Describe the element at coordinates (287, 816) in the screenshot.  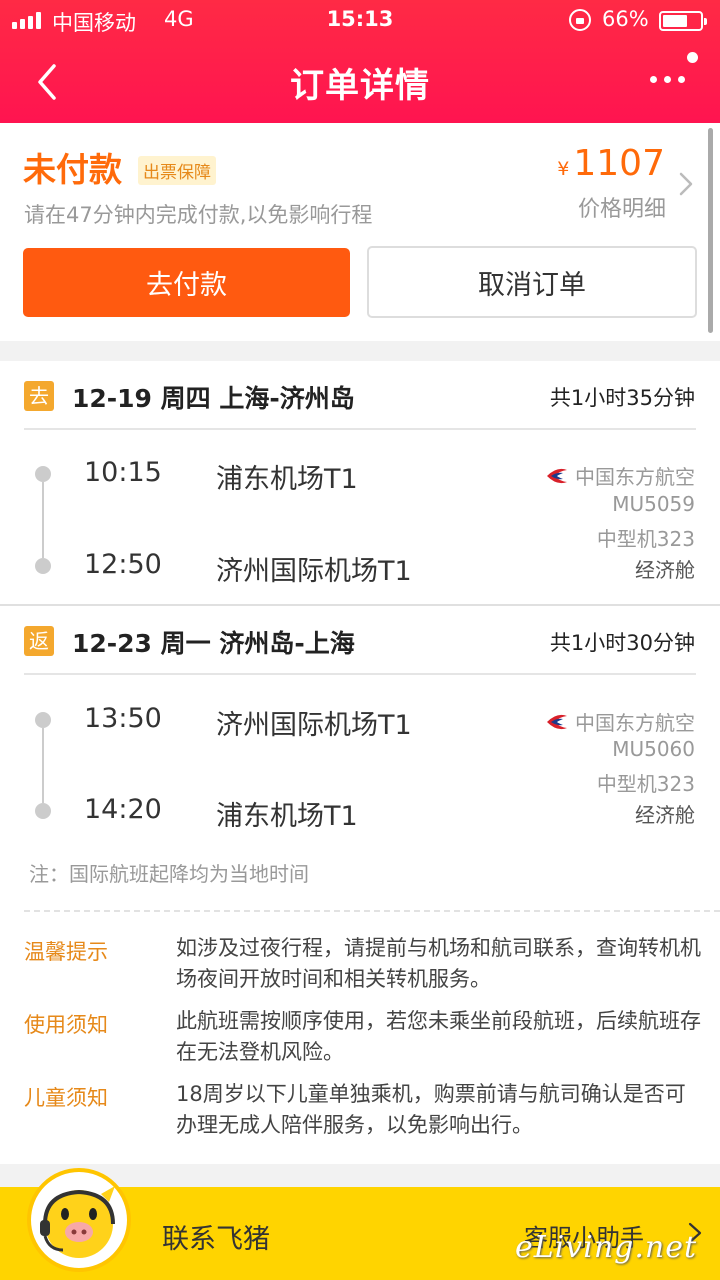
I see `arrive-airport: 浦东机场T1` at that location.